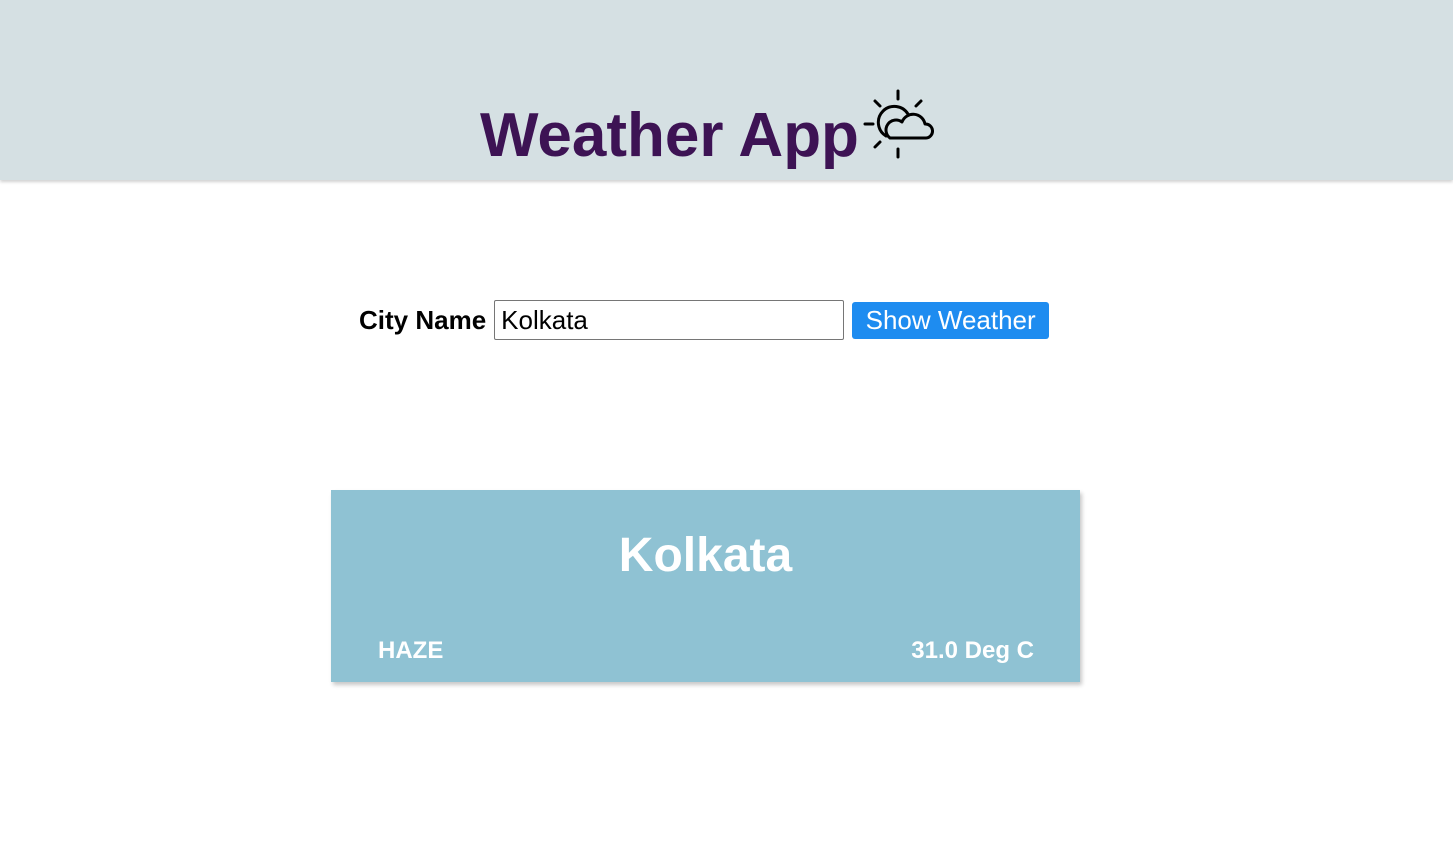  I want to click on app-title: Weather App, so click(669, 135).